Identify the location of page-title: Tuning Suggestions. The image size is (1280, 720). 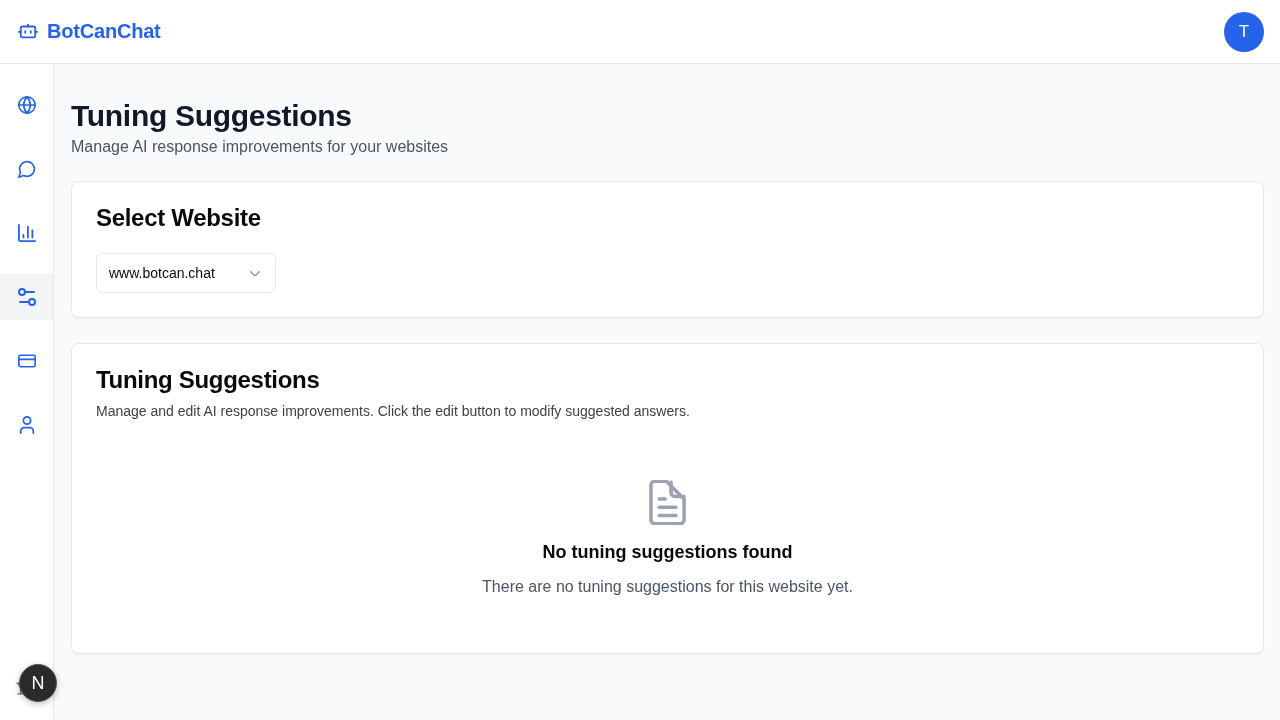
(212, 116).